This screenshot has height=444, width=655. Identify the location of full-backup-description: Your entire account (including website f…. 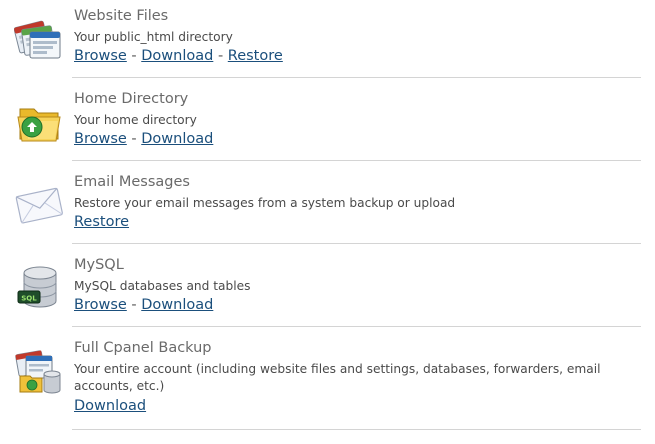
(337, 377).